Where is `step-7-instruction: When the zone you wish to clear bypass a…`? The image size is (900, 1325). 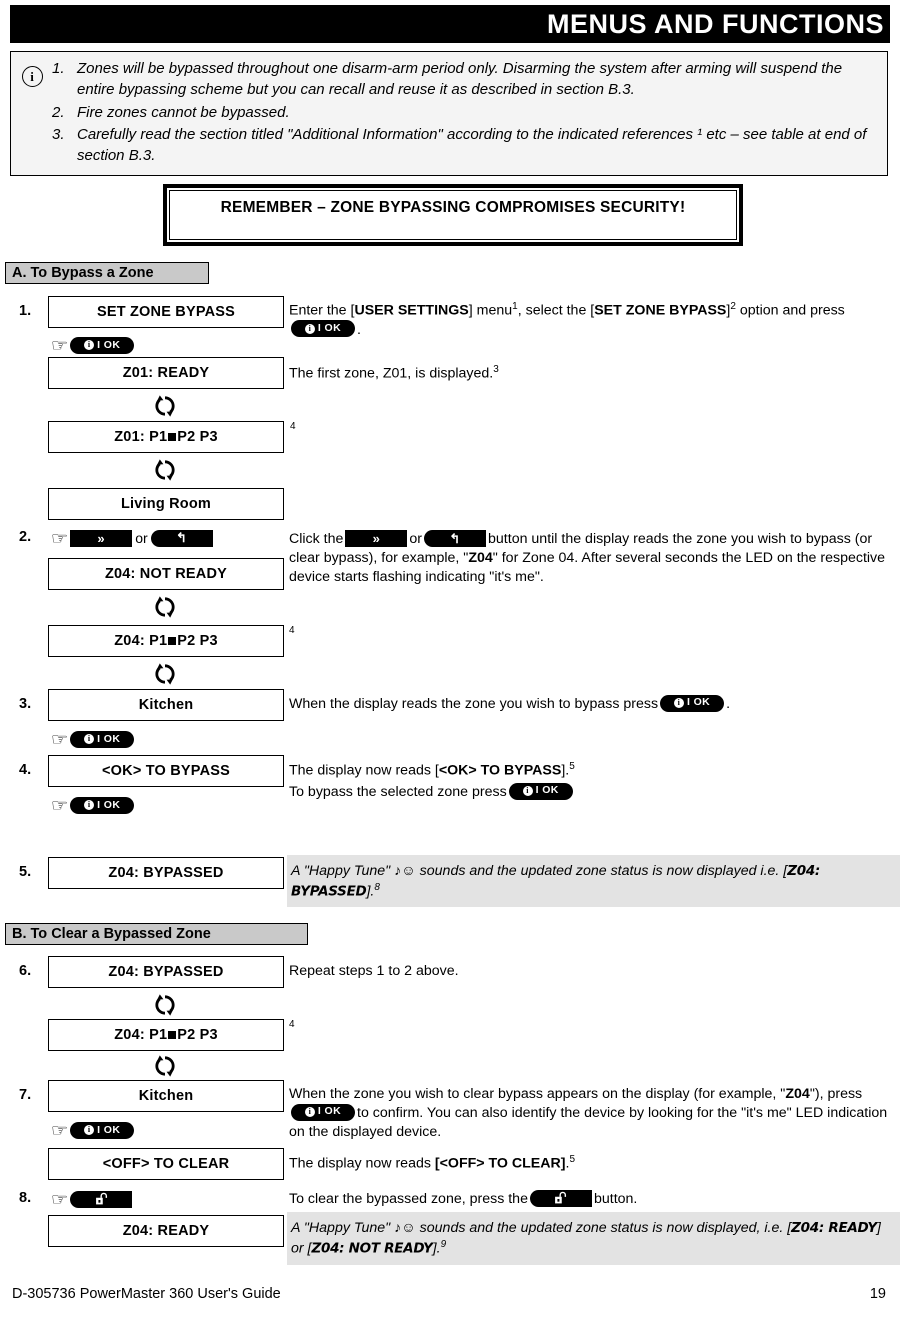 step-7-instruction: When the zone you wish to clear bypass a… is located at coordinates (588, 1113).